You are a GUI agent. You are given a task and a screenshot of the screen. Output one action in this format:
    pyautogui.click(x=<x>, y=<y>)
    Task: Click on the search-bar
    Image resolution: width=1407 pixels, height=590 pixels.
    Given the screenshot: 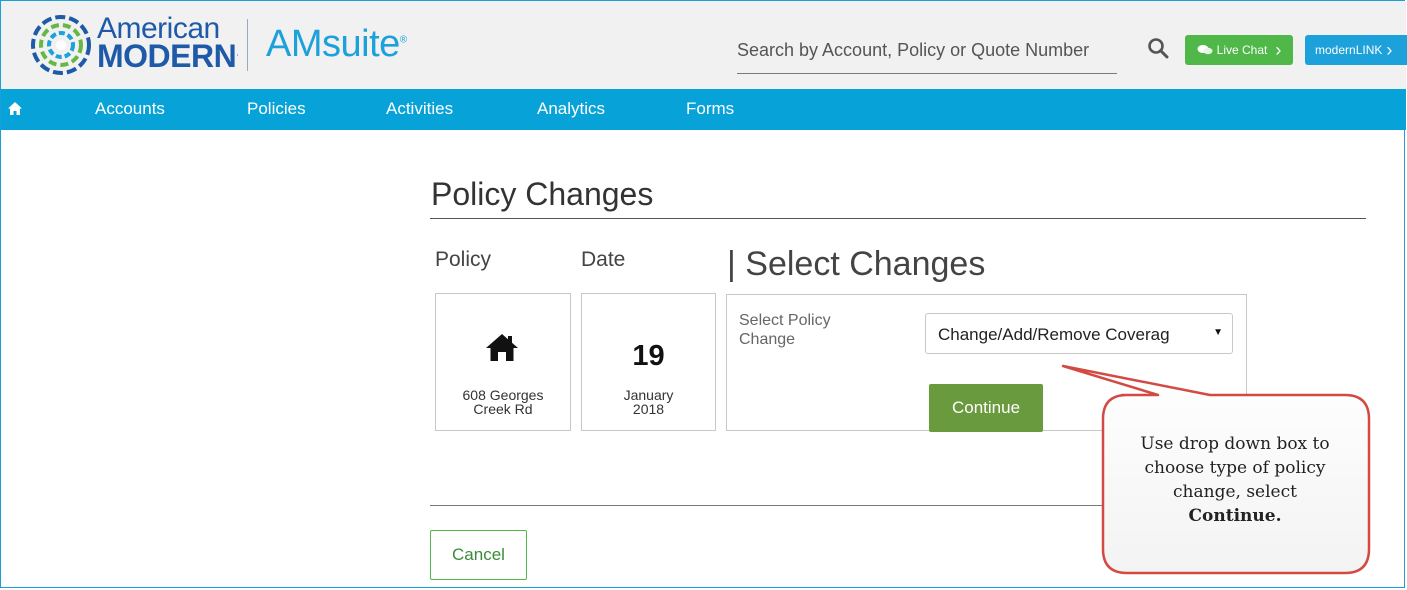 What is the action you would take?
    pyautogui.click(x=927, y=54)
    